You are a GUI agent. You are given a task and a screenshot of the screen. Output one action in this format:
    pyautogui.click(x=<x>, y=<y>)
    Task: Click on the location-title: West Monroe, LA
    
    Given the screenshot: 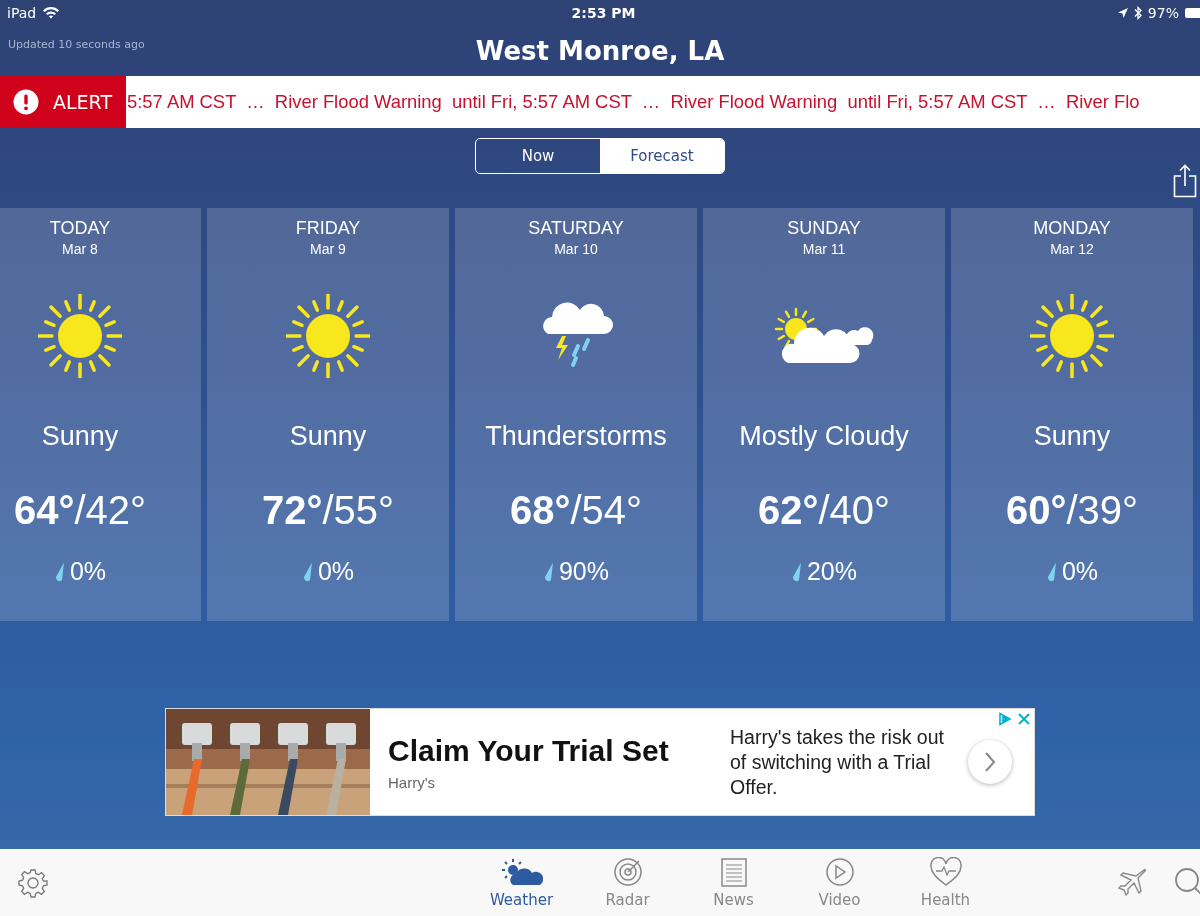 What is the action you would take?
    pyautogui.click(x=600, y=50)
    